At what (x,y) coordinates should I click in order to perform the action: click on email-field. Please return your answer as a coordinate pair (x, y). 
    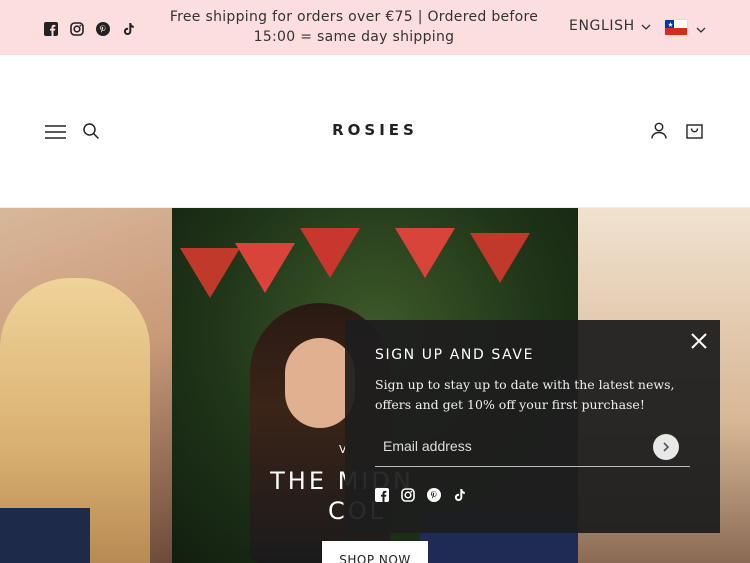
    Looking at the image, I should click on (532, 448).